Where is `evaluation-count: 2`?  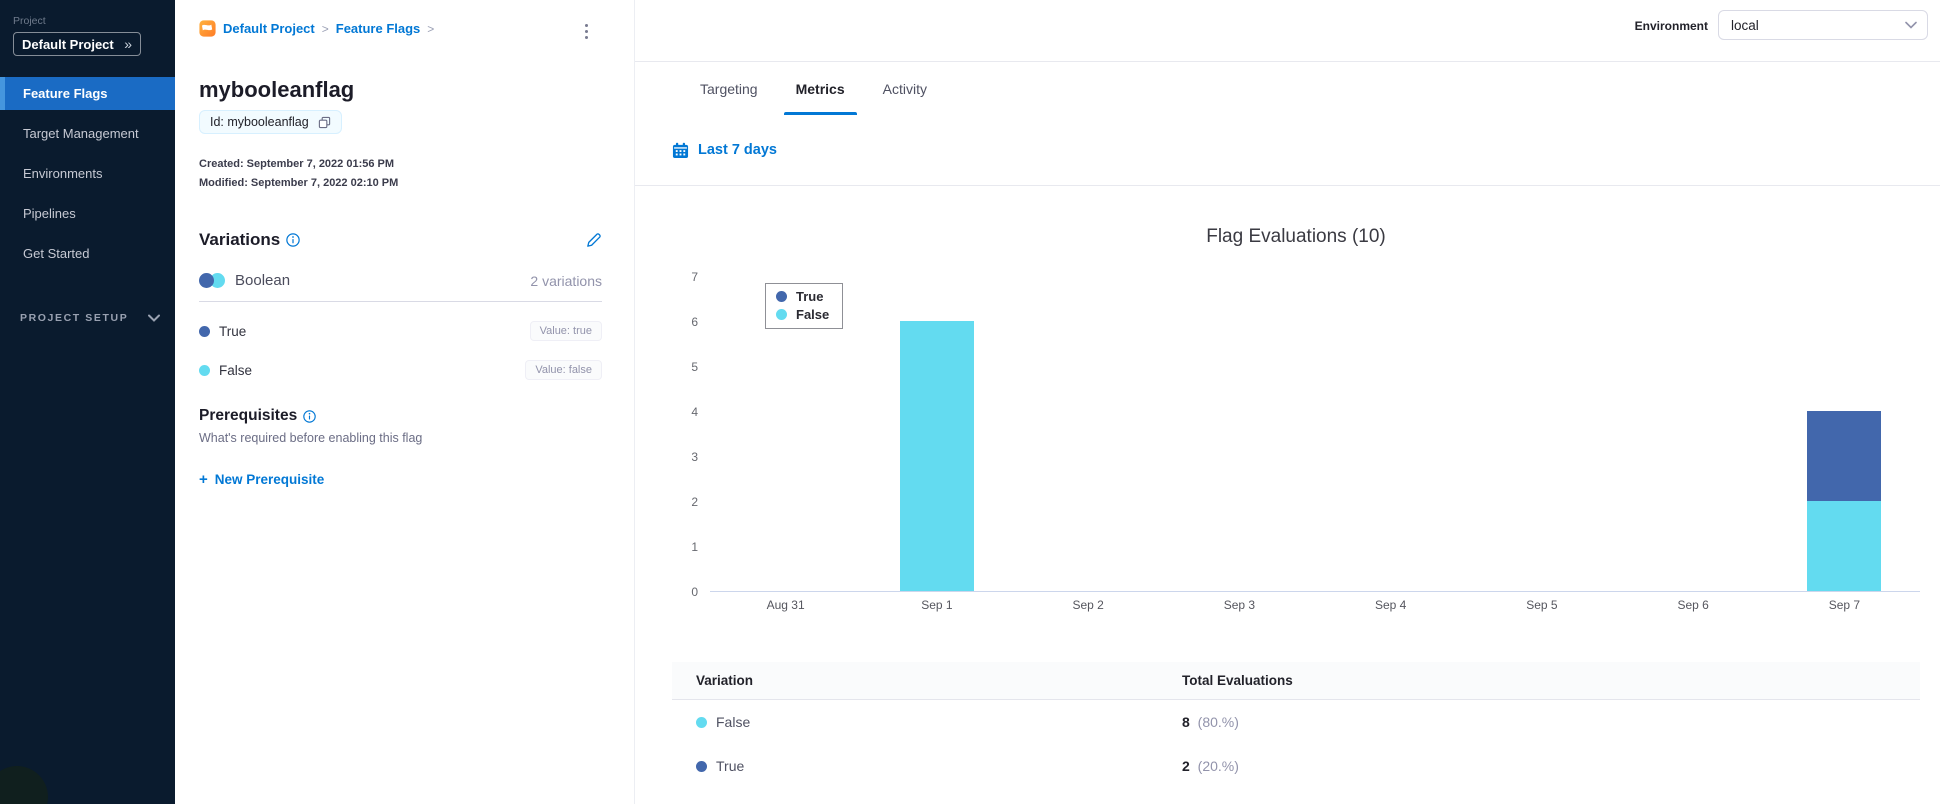
evaluation-count: 2 is located at coordinates (1186, 766).